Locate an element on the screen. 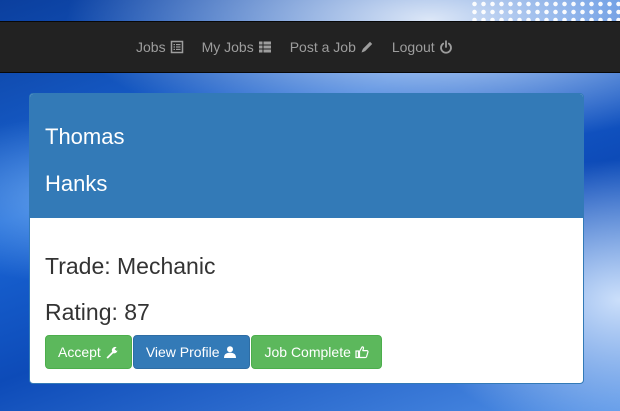 The width and height of the screenshot is (620, 411). worker-trade: Trade: Mechanic is located at coordinates (130, 266).